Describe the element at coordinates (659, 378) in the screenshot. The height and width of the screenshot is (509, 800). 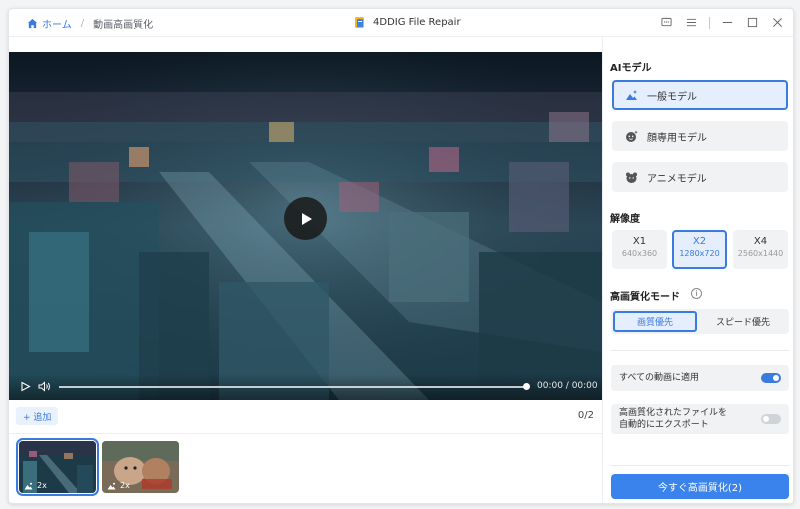
I see `apply-all-label: すべての動画に適用` at that location.